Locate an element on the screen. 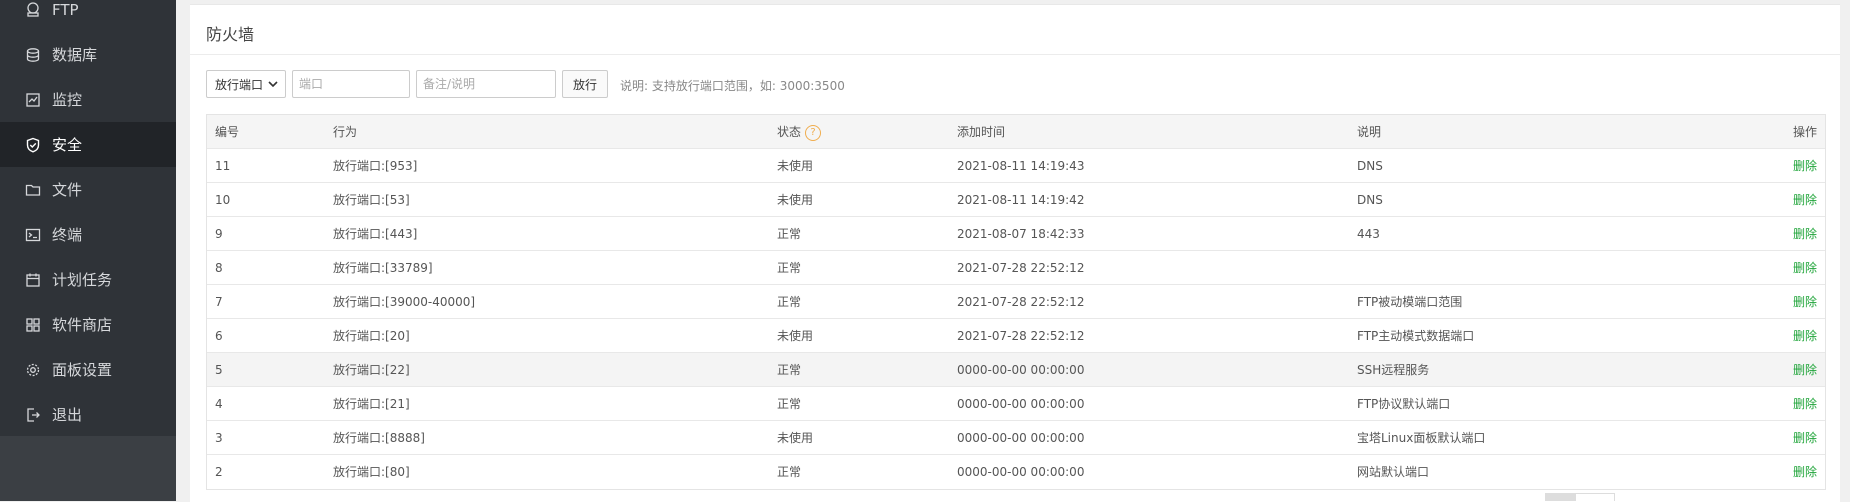 This screenshot has width=1850, height=502. cell-id: 7 is located at coordinates (219, 302).